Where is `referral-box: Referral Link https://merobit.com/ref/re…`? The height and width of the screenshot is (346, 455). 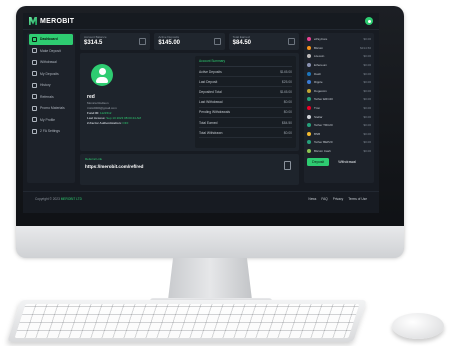 referral-box: Referral Link https://merobit.com/ref/re… is located at coordinates (189, 169).